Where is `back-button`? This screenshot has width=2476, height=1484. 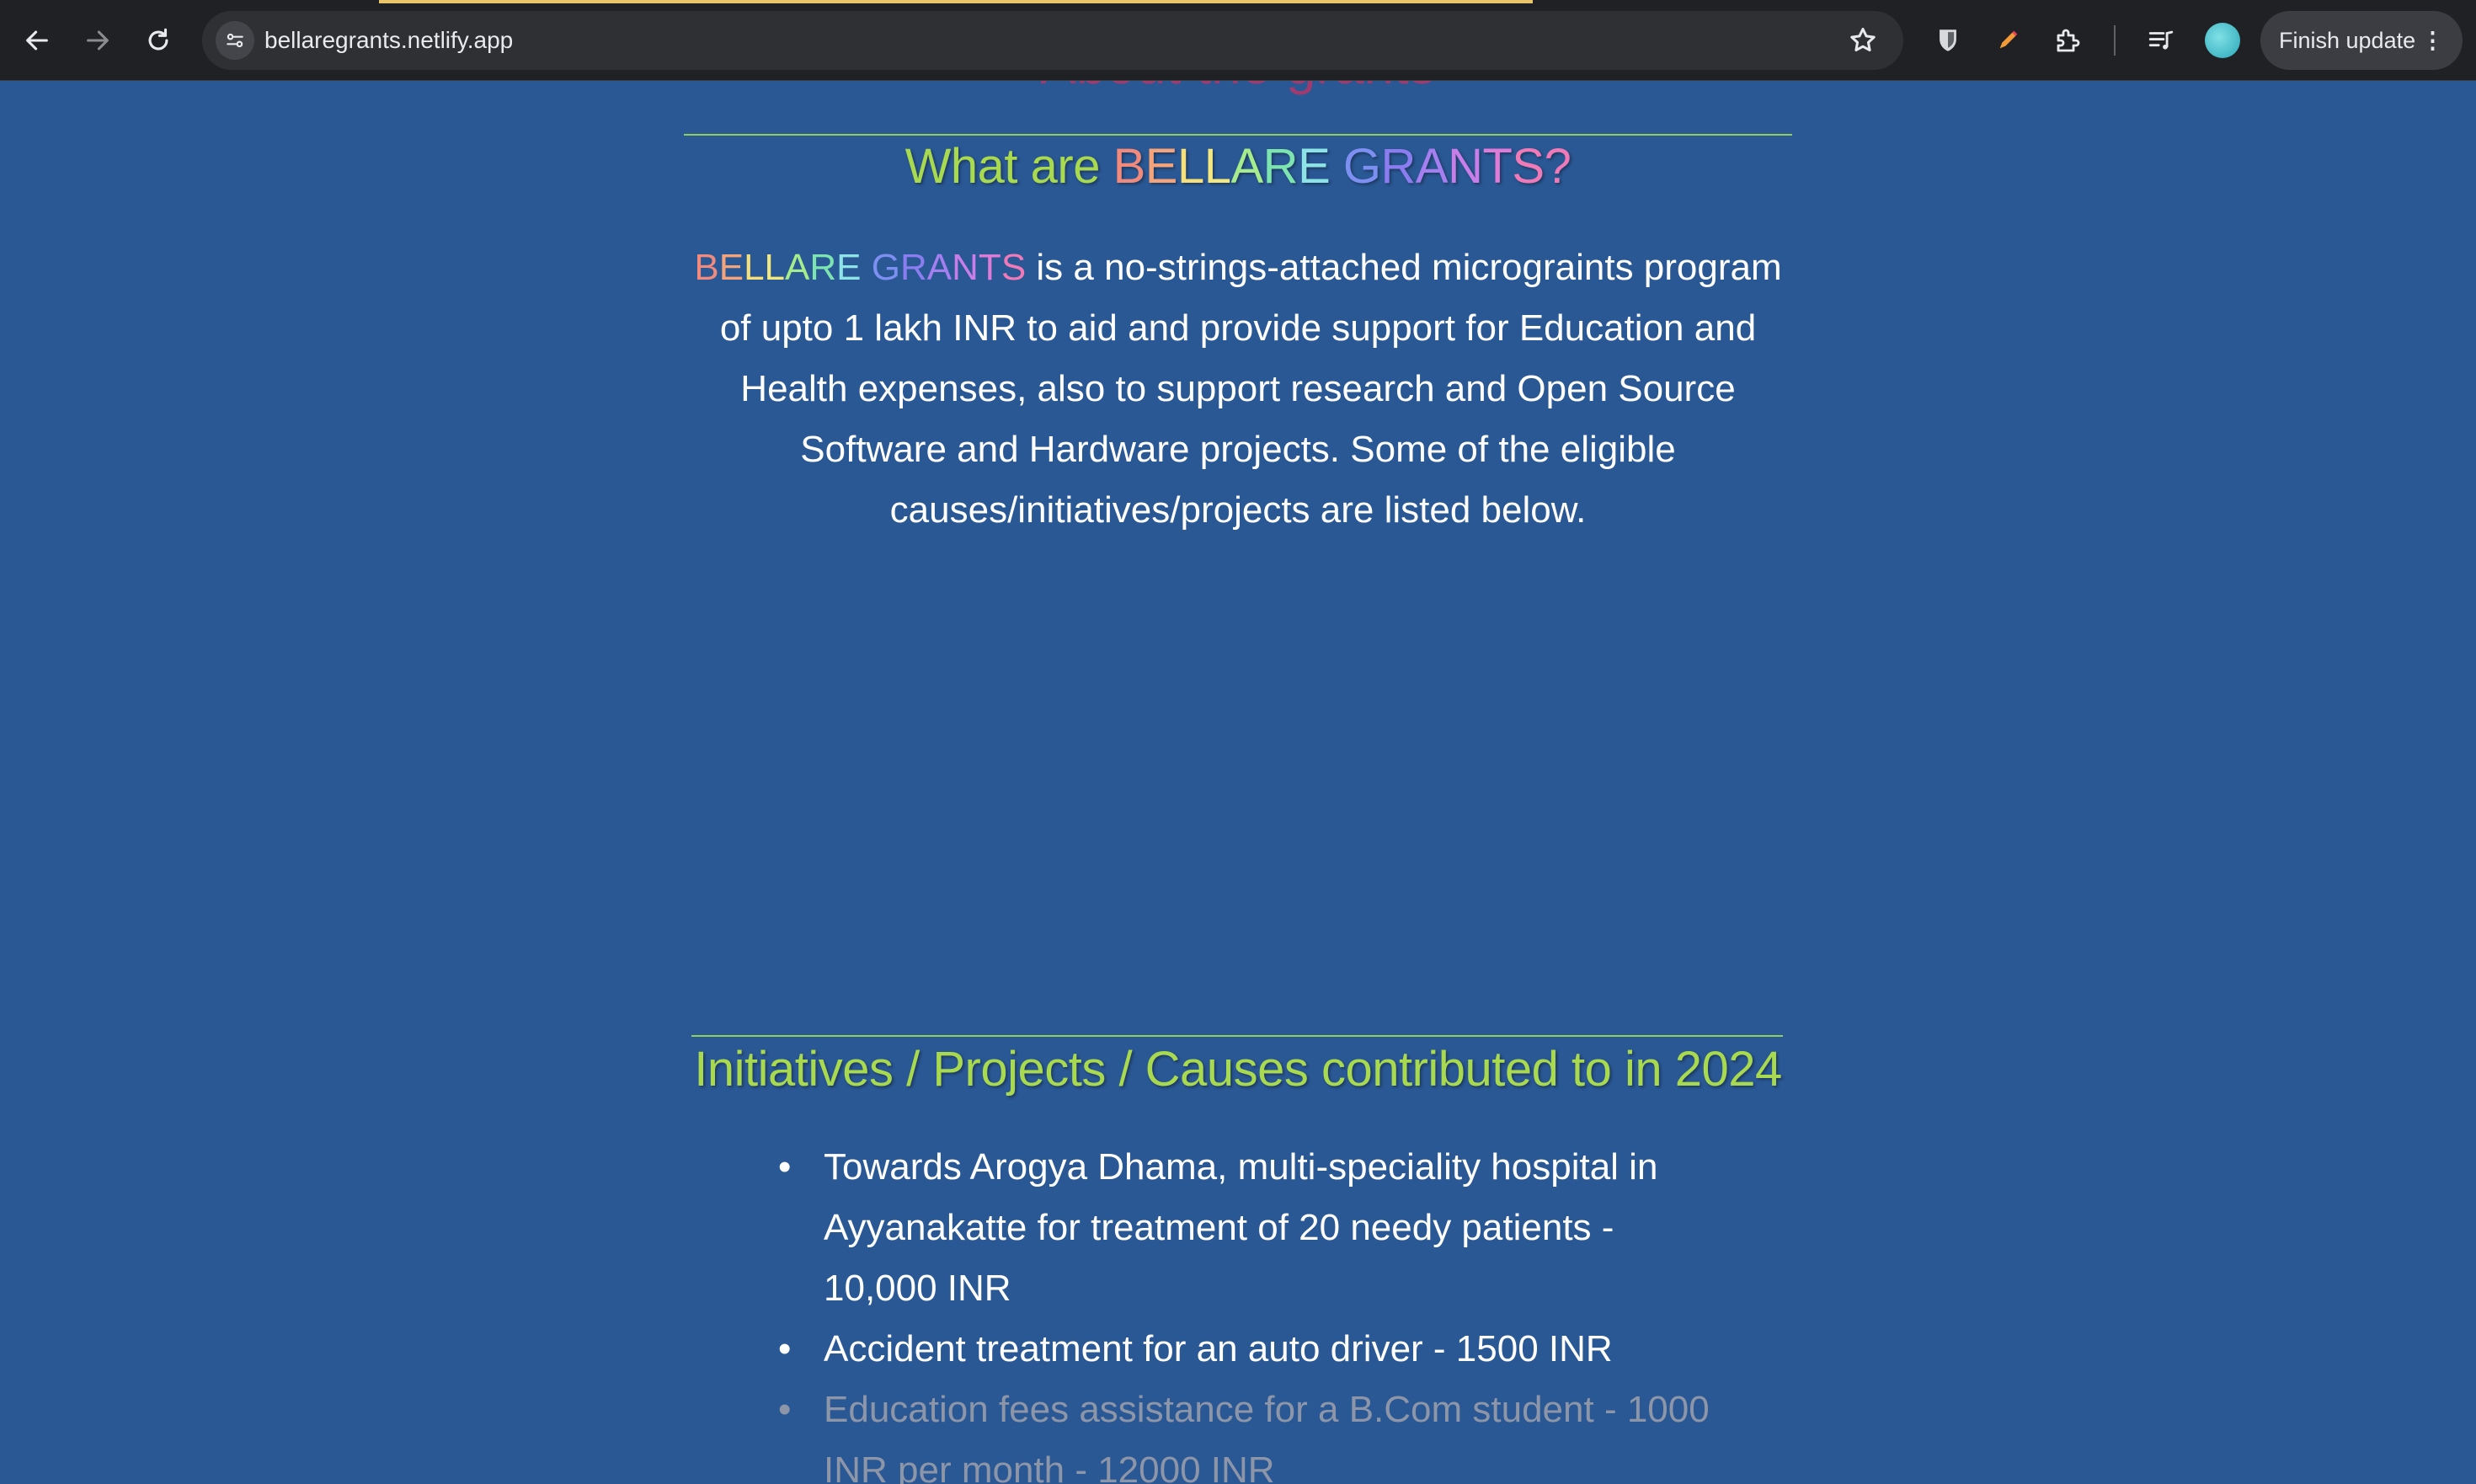
back-button is located at coordinates (37, 41).